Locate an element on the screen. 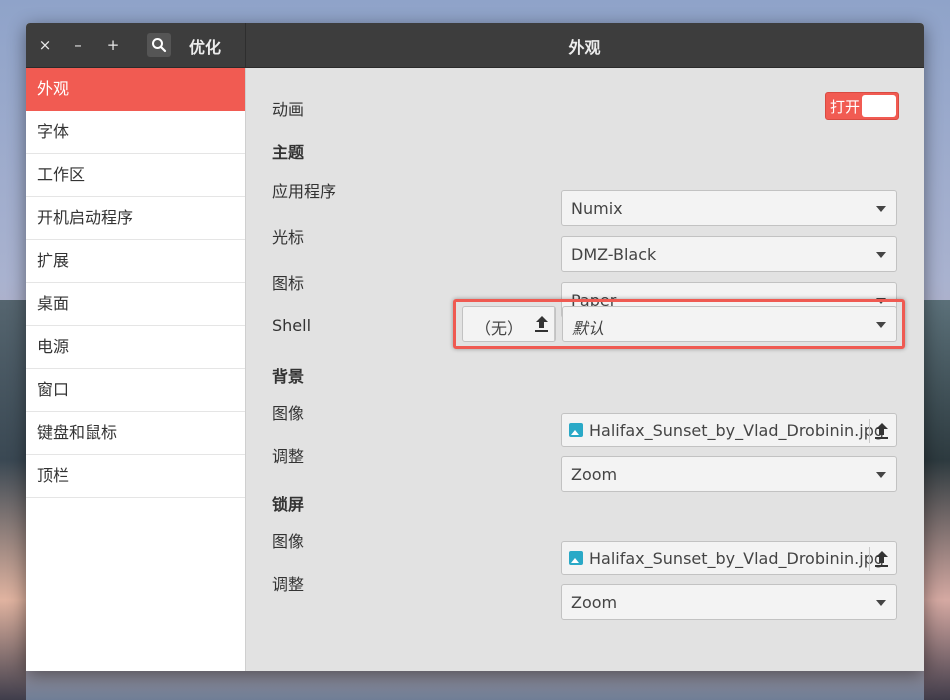  minimize-button: – is located at coordinates (78, 45).